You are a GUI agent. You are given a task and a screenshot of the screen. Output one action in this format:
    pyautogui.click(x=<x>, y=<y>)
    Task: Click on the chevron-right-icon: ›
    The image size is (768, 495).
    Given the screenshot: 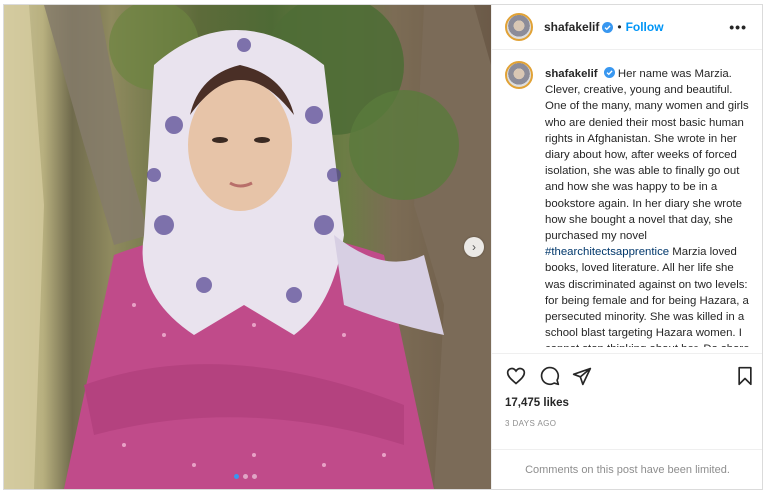 What is the action you would take?
    pyautogui.click(x=474, y=247)
    